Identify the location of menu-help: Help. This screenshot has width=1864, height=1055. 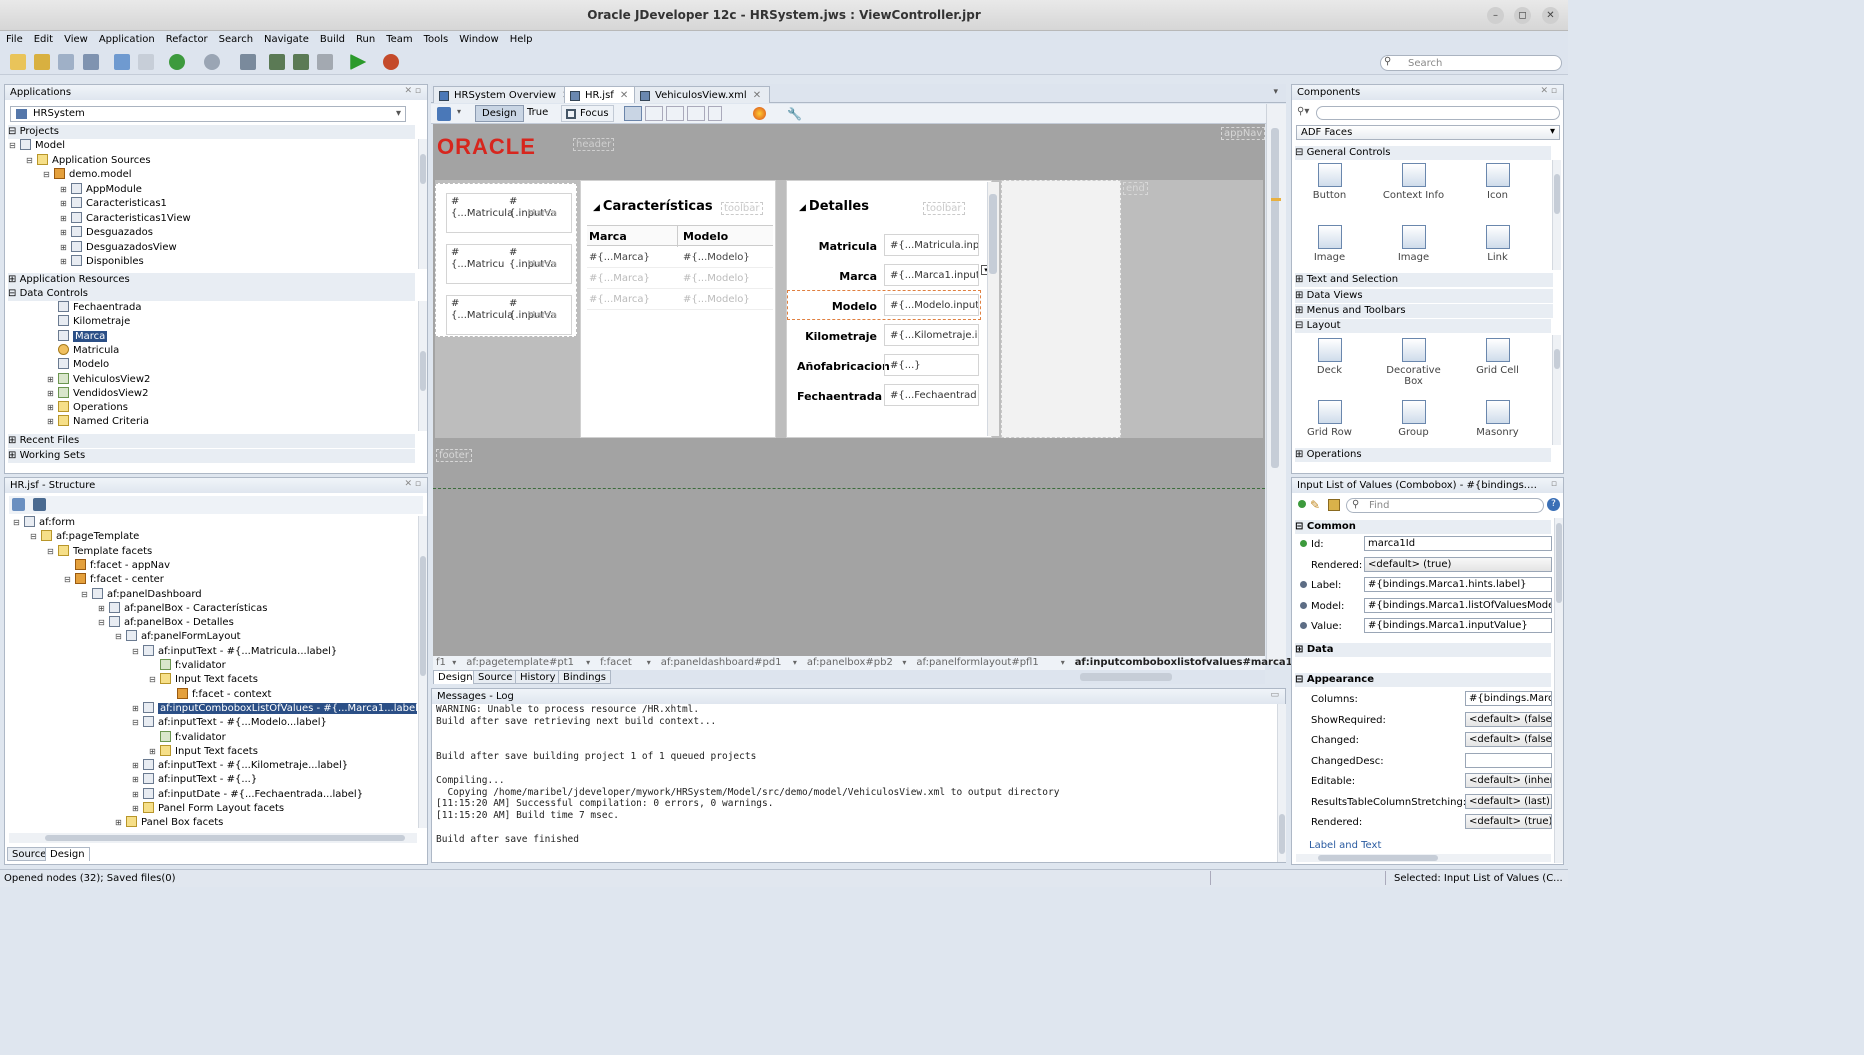
(521, 38).